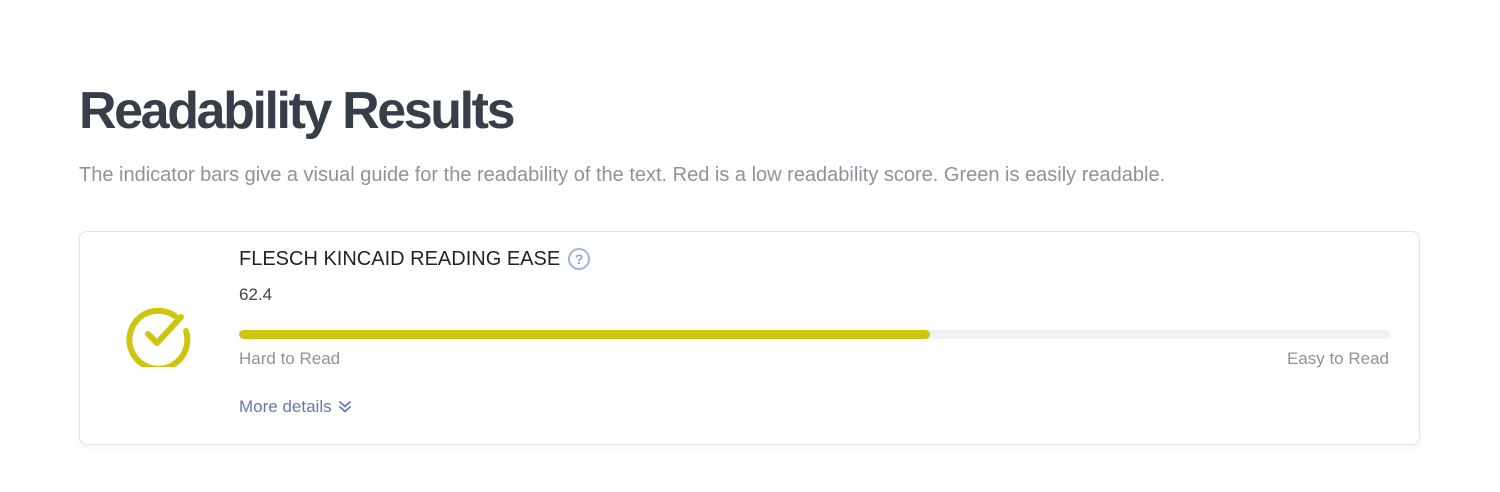  I want to click on check-circle-icon, so click(158, 337).